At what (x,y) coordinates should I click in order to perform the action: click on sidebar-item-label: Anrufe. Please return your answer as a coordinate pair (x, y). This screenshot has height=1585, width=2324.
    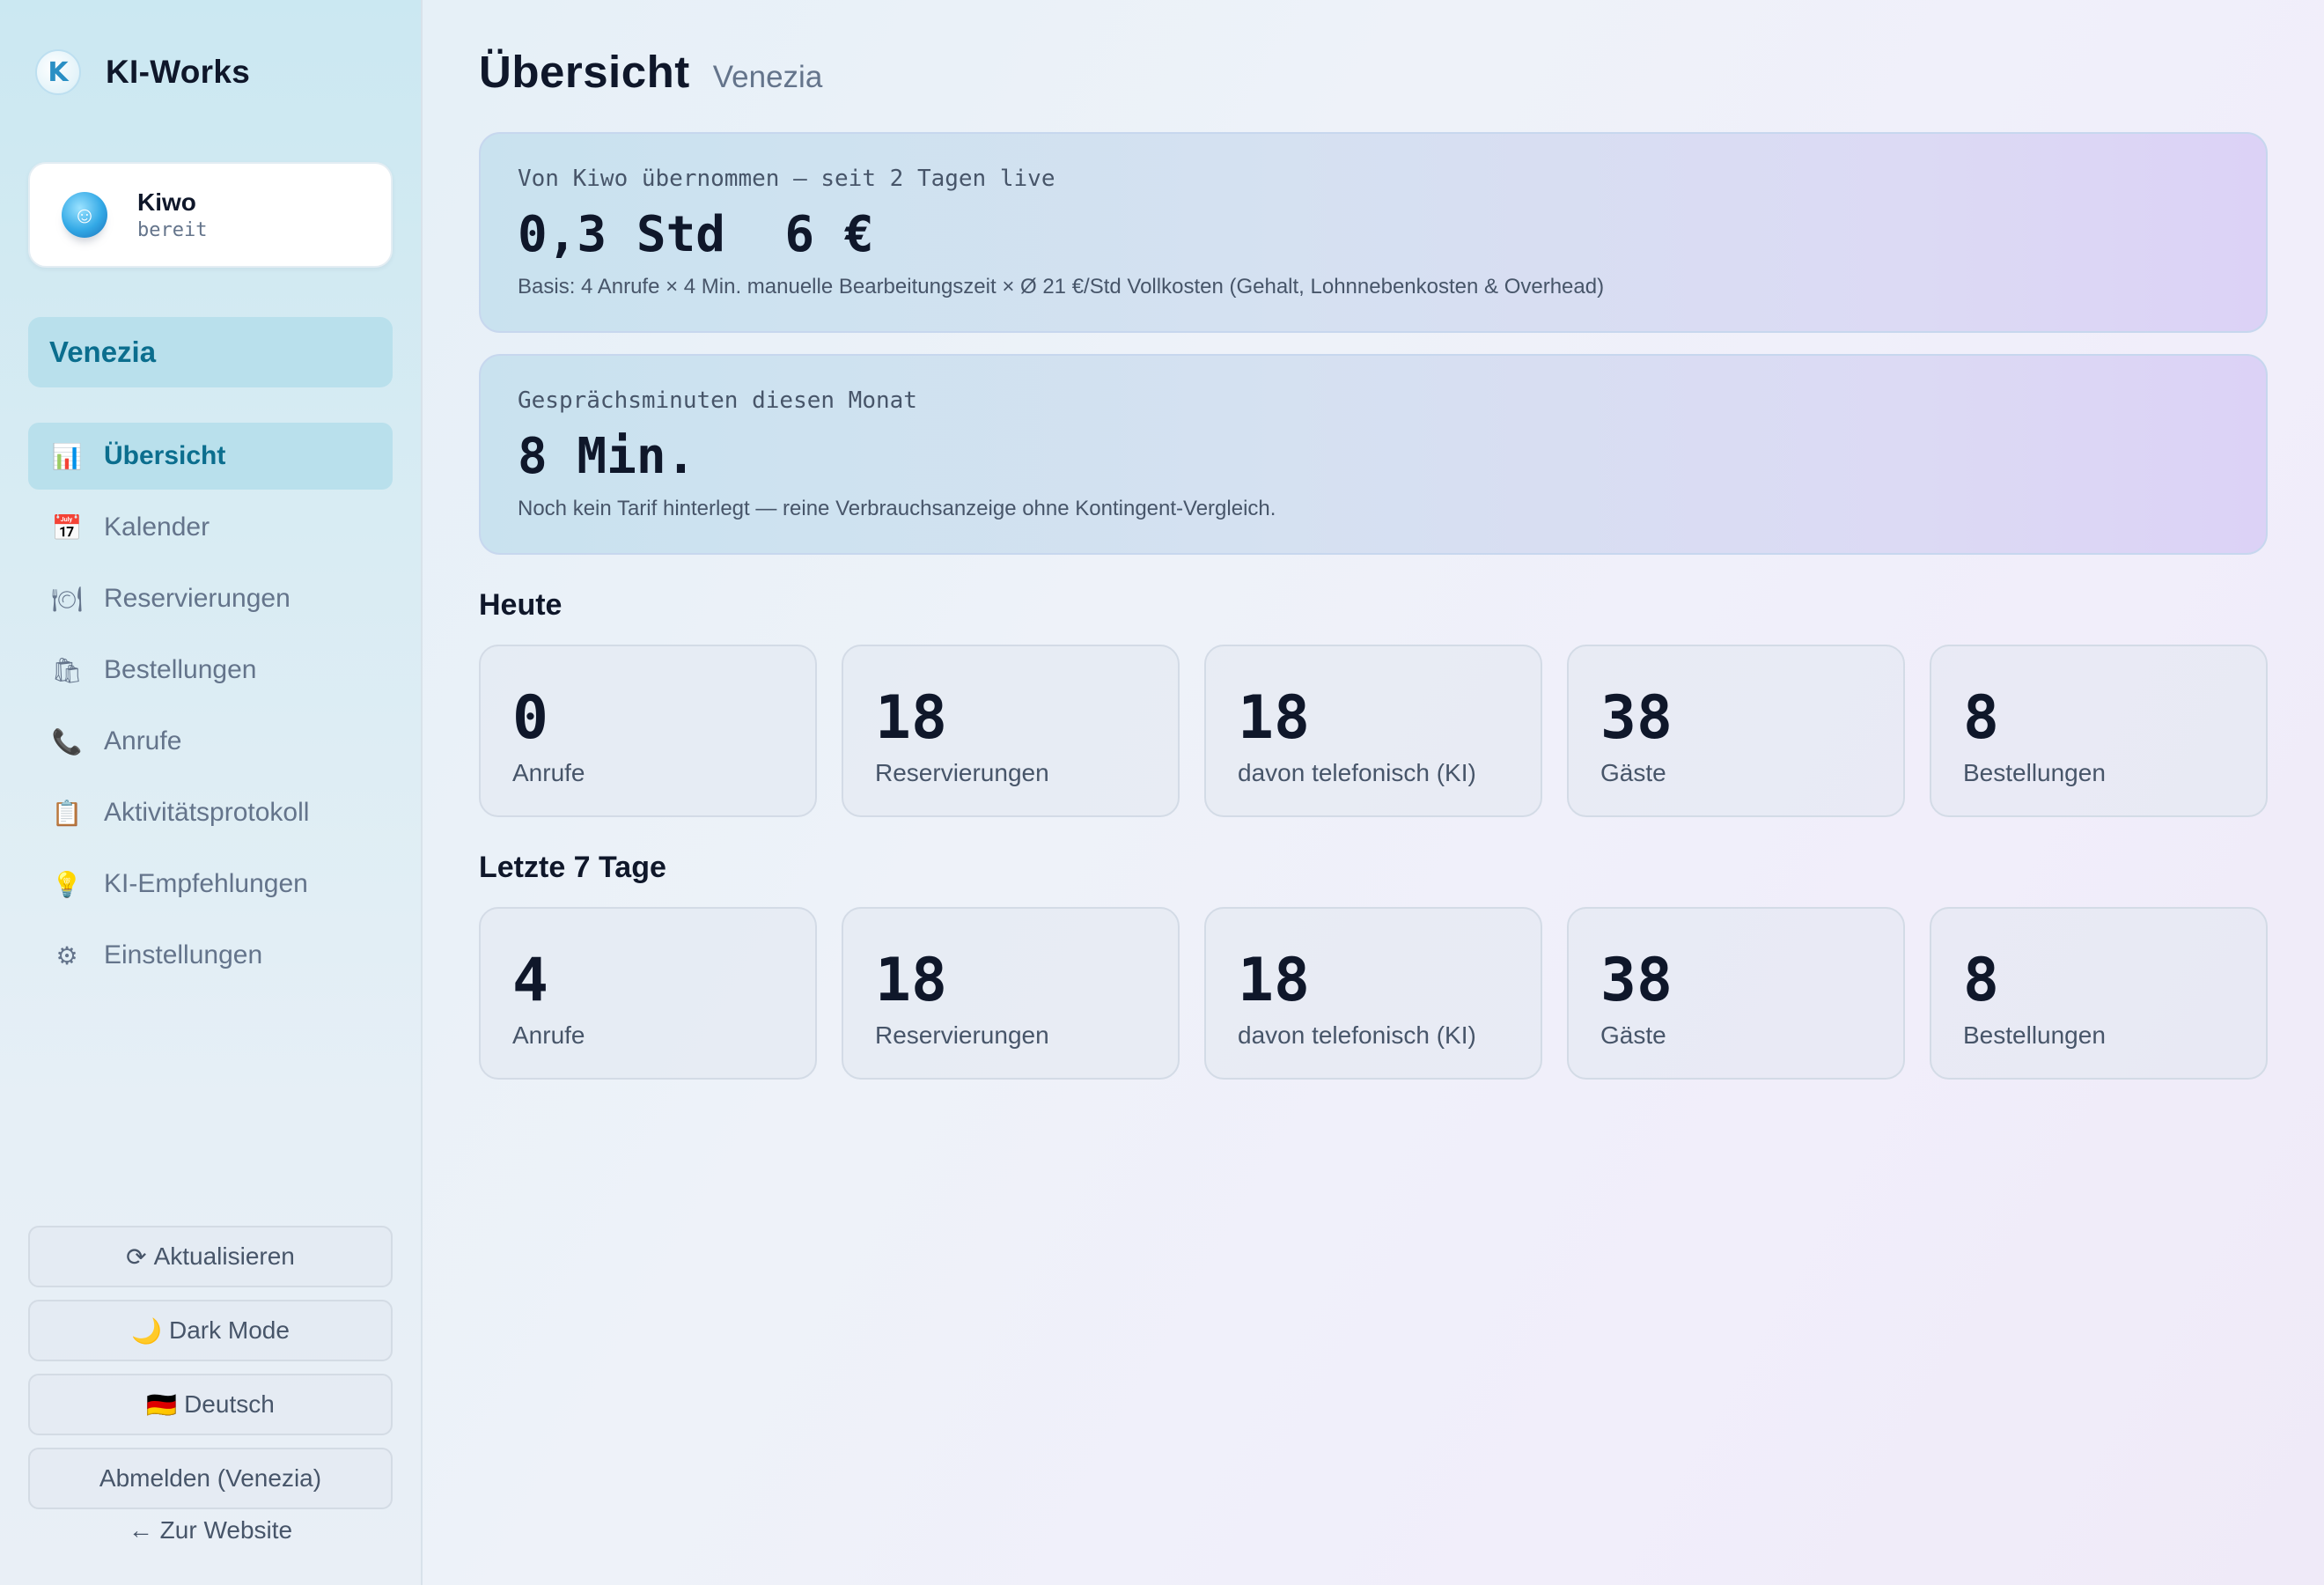
    Looking at the image, I should click on (143, 741).